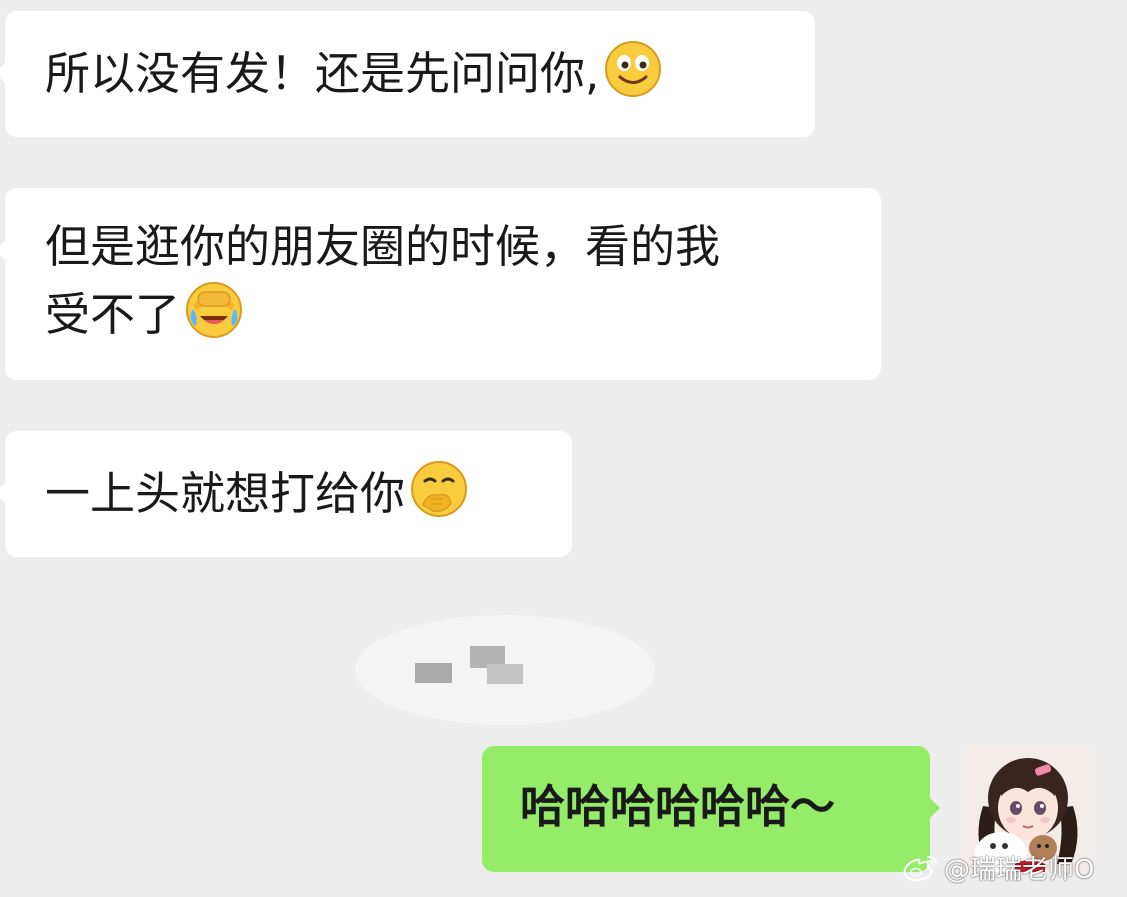 This screenshot has height=897, width=1127. I want to click on message-bubble-incoming: 一上头就想打给你, so click(286, 494).